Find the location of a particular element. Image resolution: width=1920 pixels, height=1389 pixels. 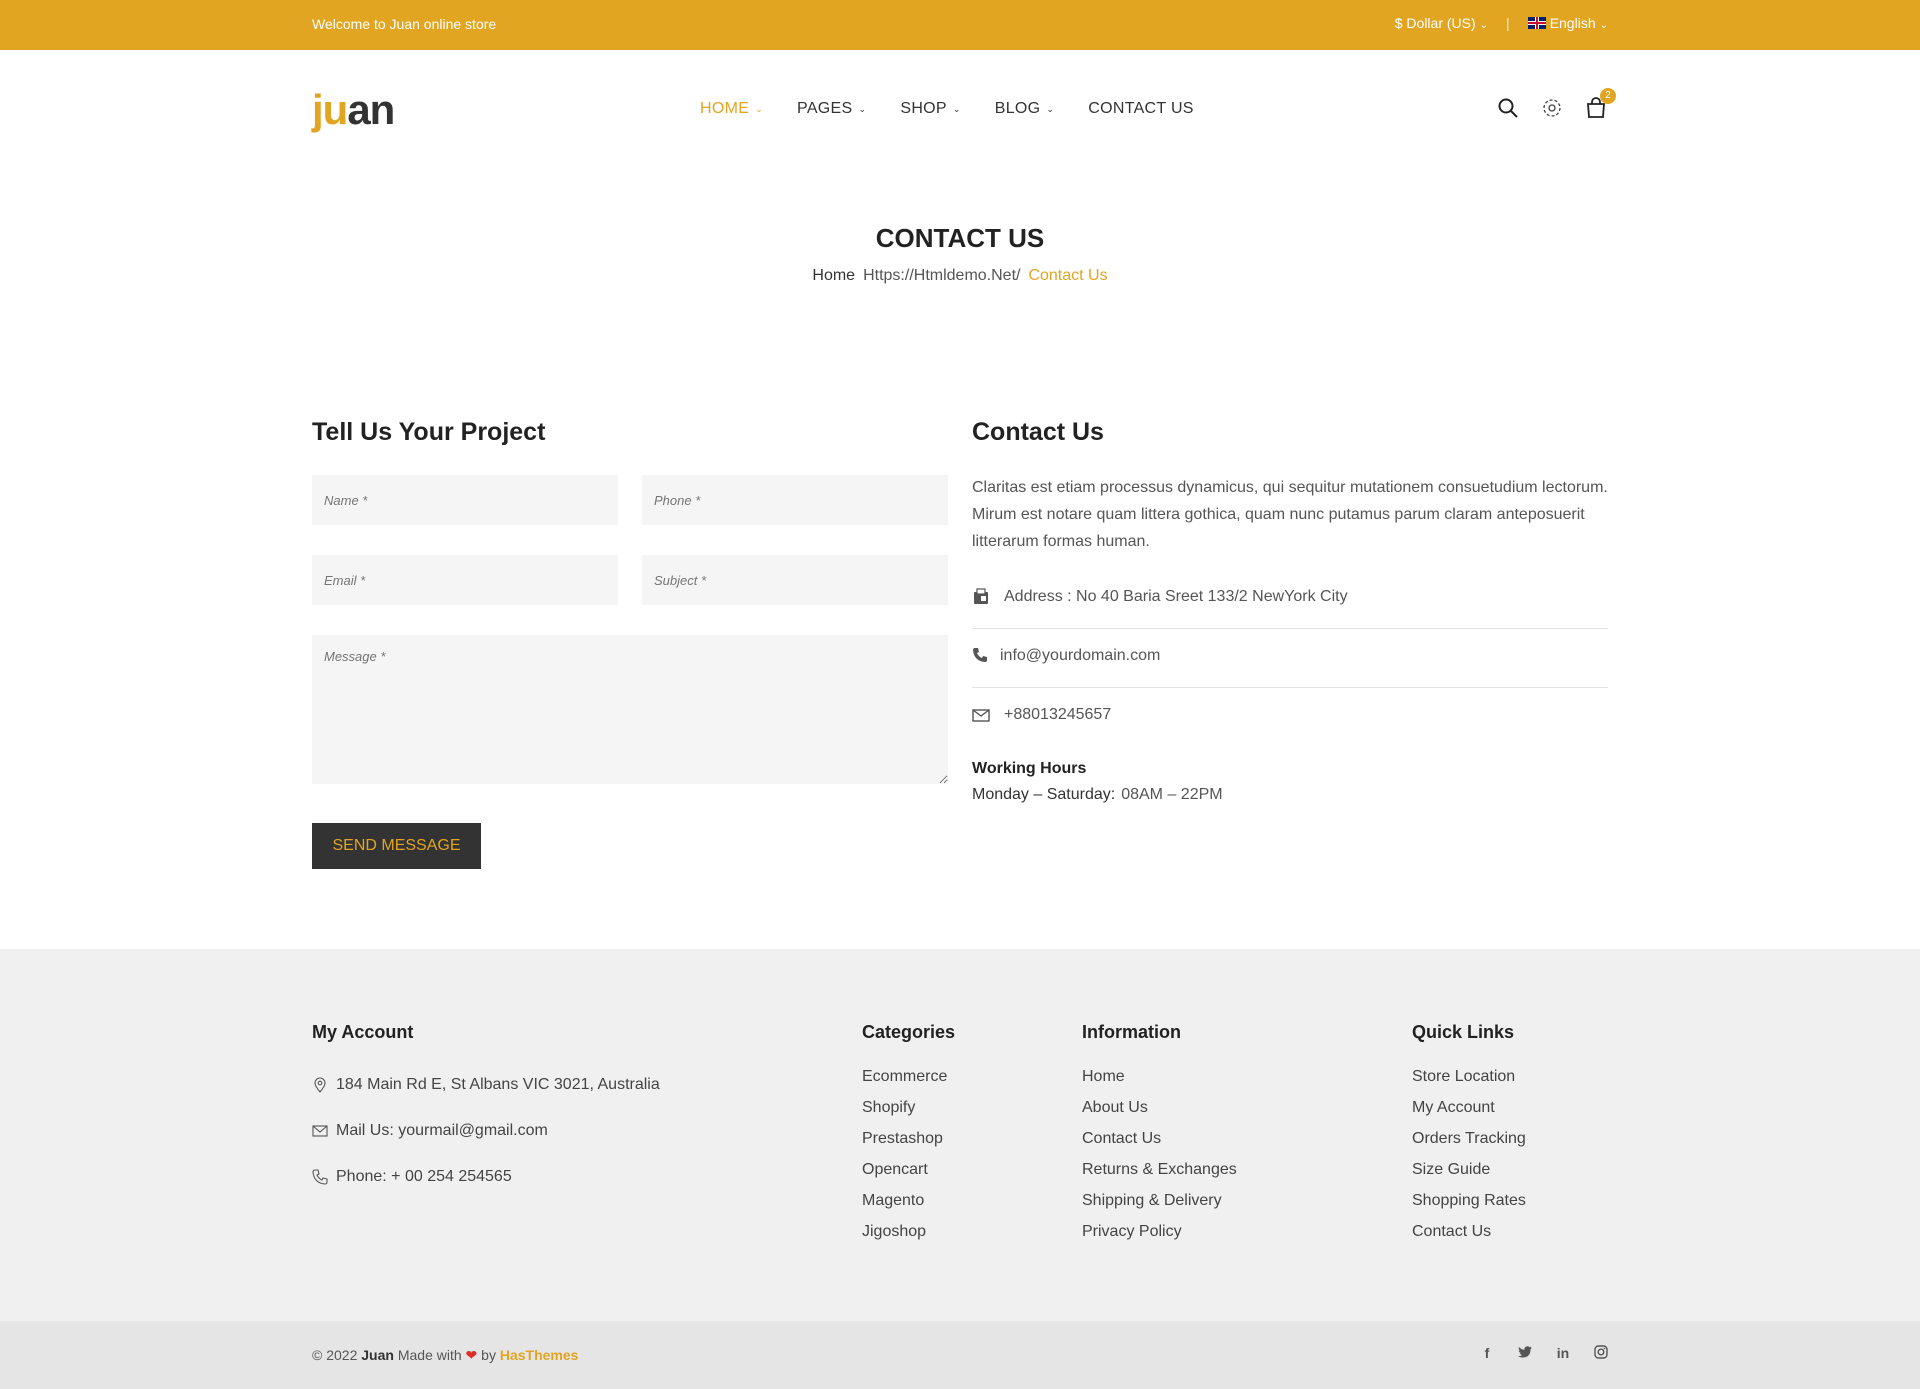

footer-link-shipping: Shipping & Delivery is located at coordinates (1152, 1201).